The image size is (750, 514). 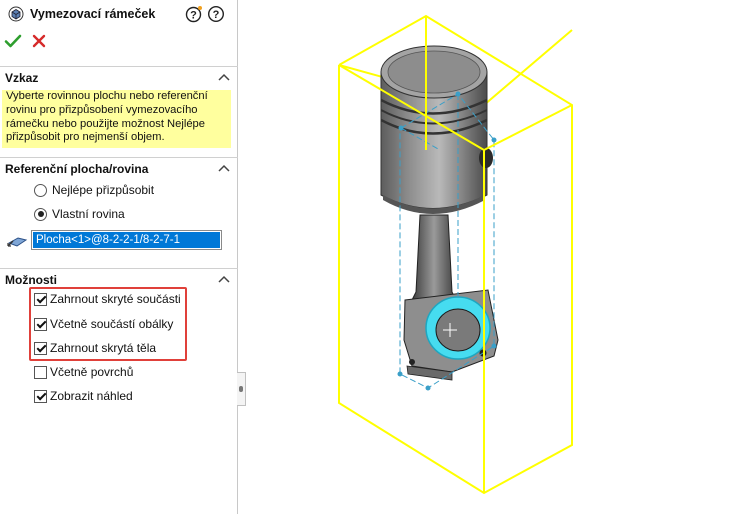 I want to click on ok-button, so click(x=13, y=41).